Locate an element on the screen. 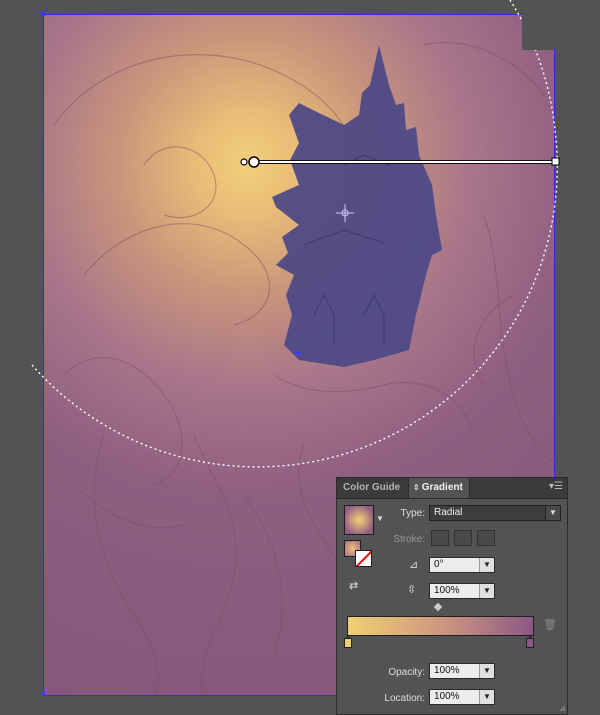 Image resolution: width=600 pixels, height=715 pixels. type-dropdown: Radial ▼ is located at coordinates (495, 513).